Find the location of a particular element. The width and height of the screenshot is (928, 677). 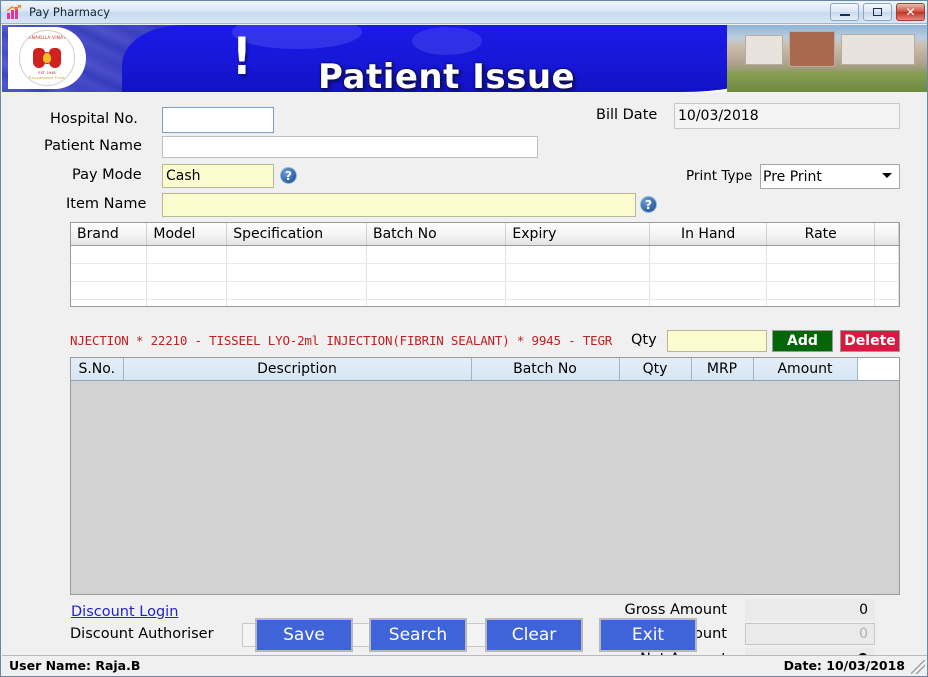

status-user-name: User Name: Raja.B is located at coordinates (75, 665).